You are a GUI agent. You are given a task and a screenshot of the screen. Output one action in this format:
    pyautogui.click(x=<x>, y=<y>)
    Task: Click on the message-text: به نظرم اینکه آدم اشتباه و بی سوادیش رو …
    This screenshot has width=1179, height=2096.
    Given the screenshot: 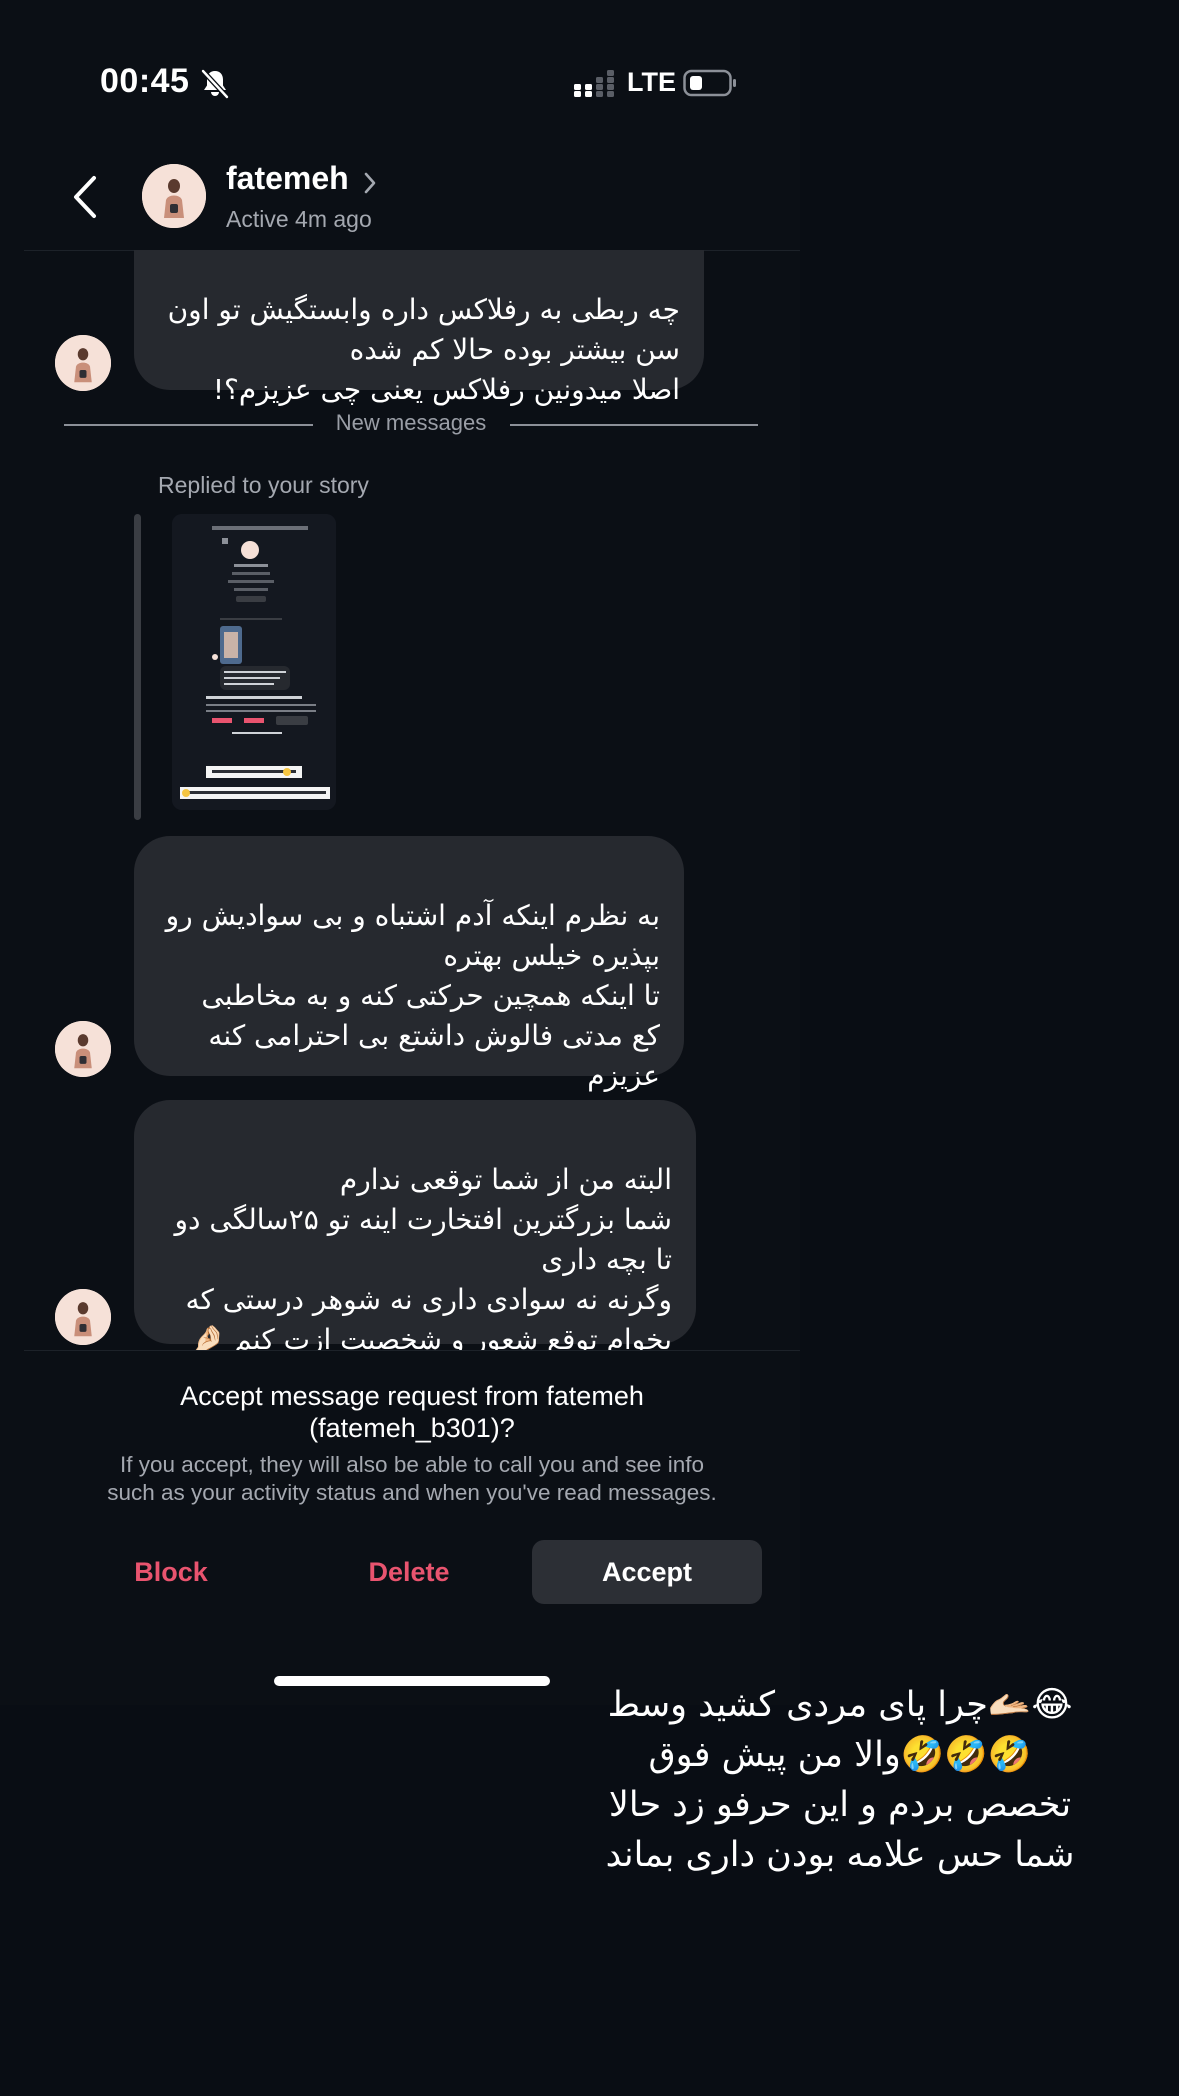 What is the action you would take?
    pyautogui.click(x=412, y=995)
    